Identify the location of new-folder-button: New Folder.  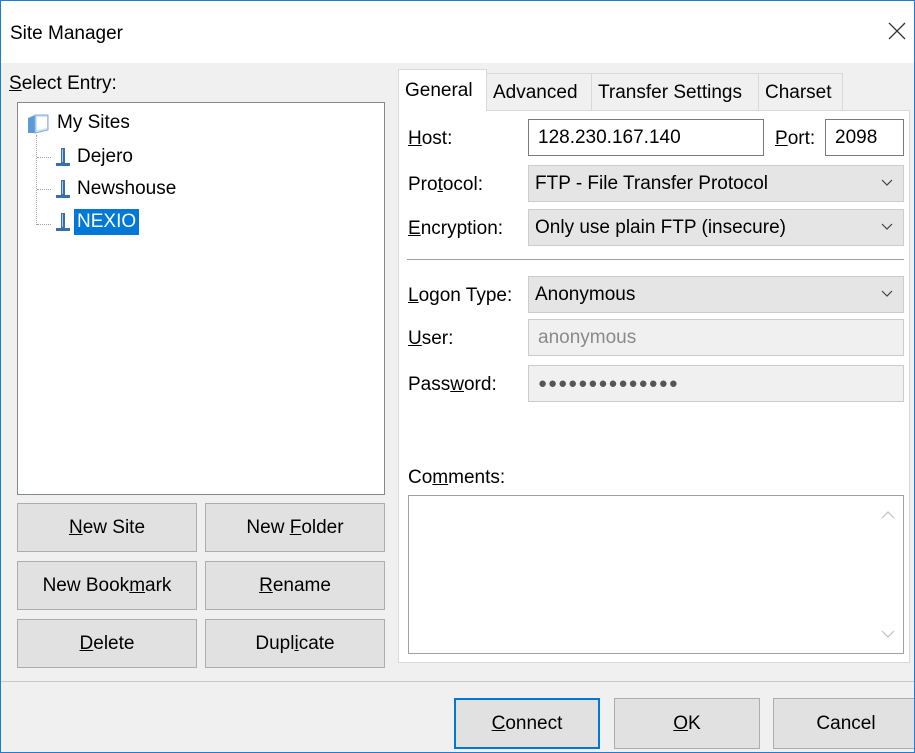
(295, 527).